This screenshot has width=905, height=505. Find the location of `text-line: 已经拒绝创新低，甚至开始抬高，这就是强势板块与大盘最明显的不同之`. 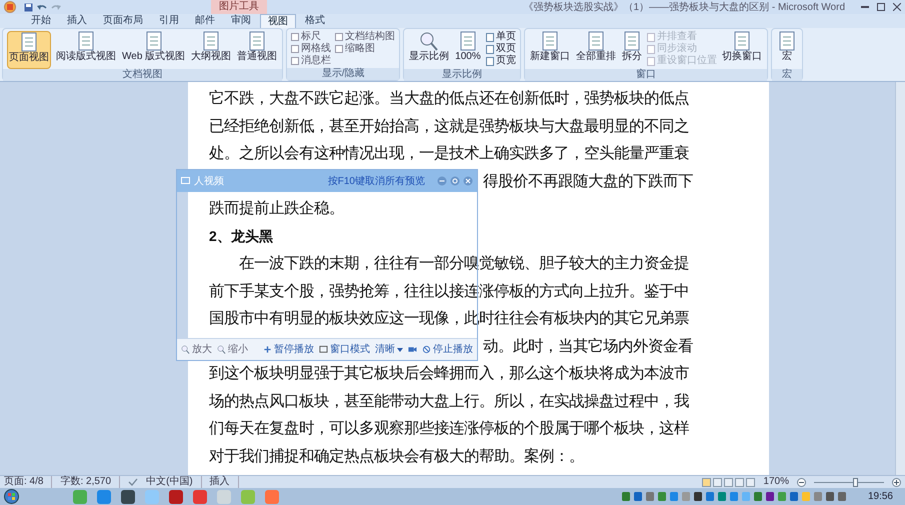

text-line: 已经拒绝创新低，甚至开始抬高，这就是强势板块与大盘最明显的不同之 is located at coordinates (449, 125).